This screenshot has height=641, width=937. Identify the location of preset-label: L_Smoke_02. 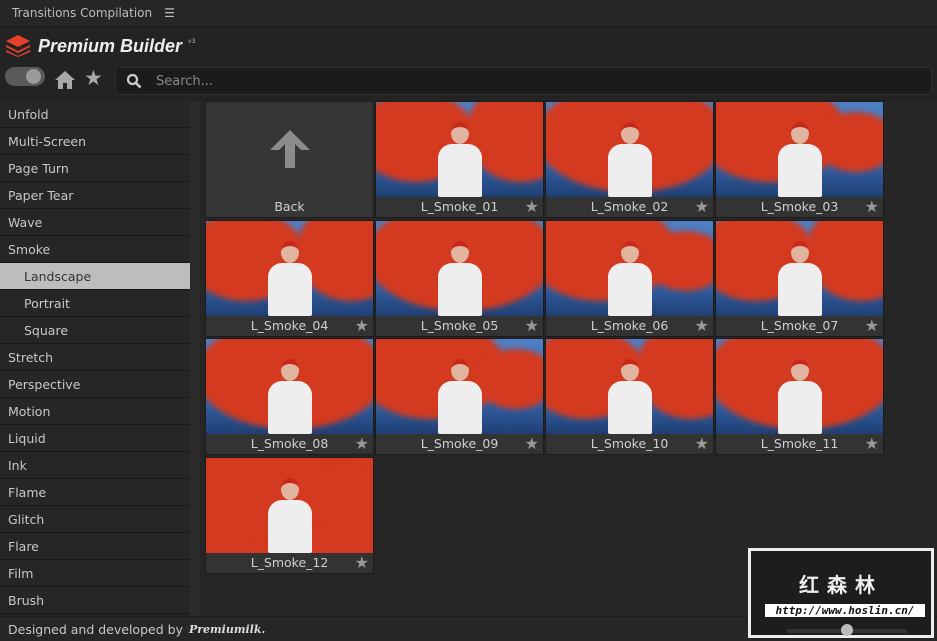
(629, 206).